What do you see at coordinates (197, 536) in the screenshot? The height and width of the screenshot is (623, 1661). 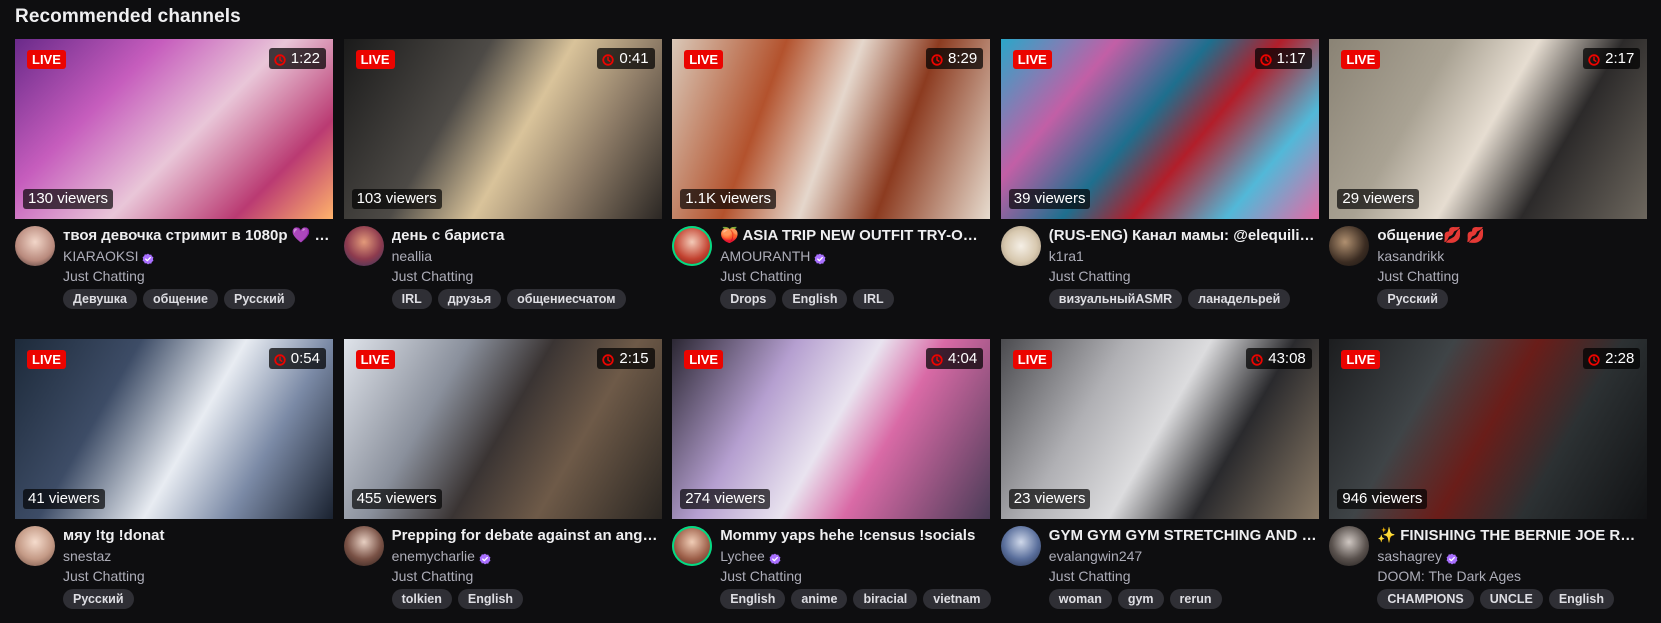 I see `stream-title: мяу !tg !donat` at bounding box center [197, 536].